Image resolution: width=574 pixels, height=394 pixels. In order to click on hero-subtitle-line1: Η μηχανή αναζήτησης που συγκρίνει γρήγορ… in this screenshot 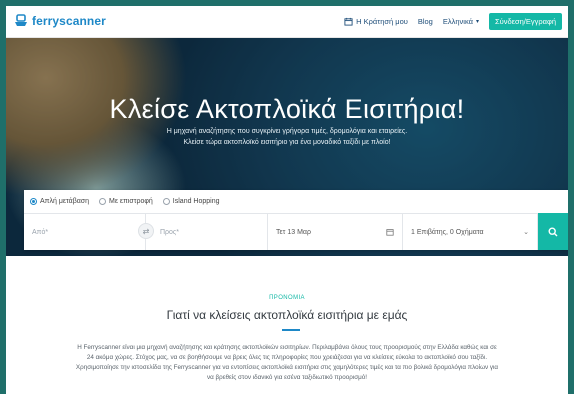, I will do `click(287, 131)`.